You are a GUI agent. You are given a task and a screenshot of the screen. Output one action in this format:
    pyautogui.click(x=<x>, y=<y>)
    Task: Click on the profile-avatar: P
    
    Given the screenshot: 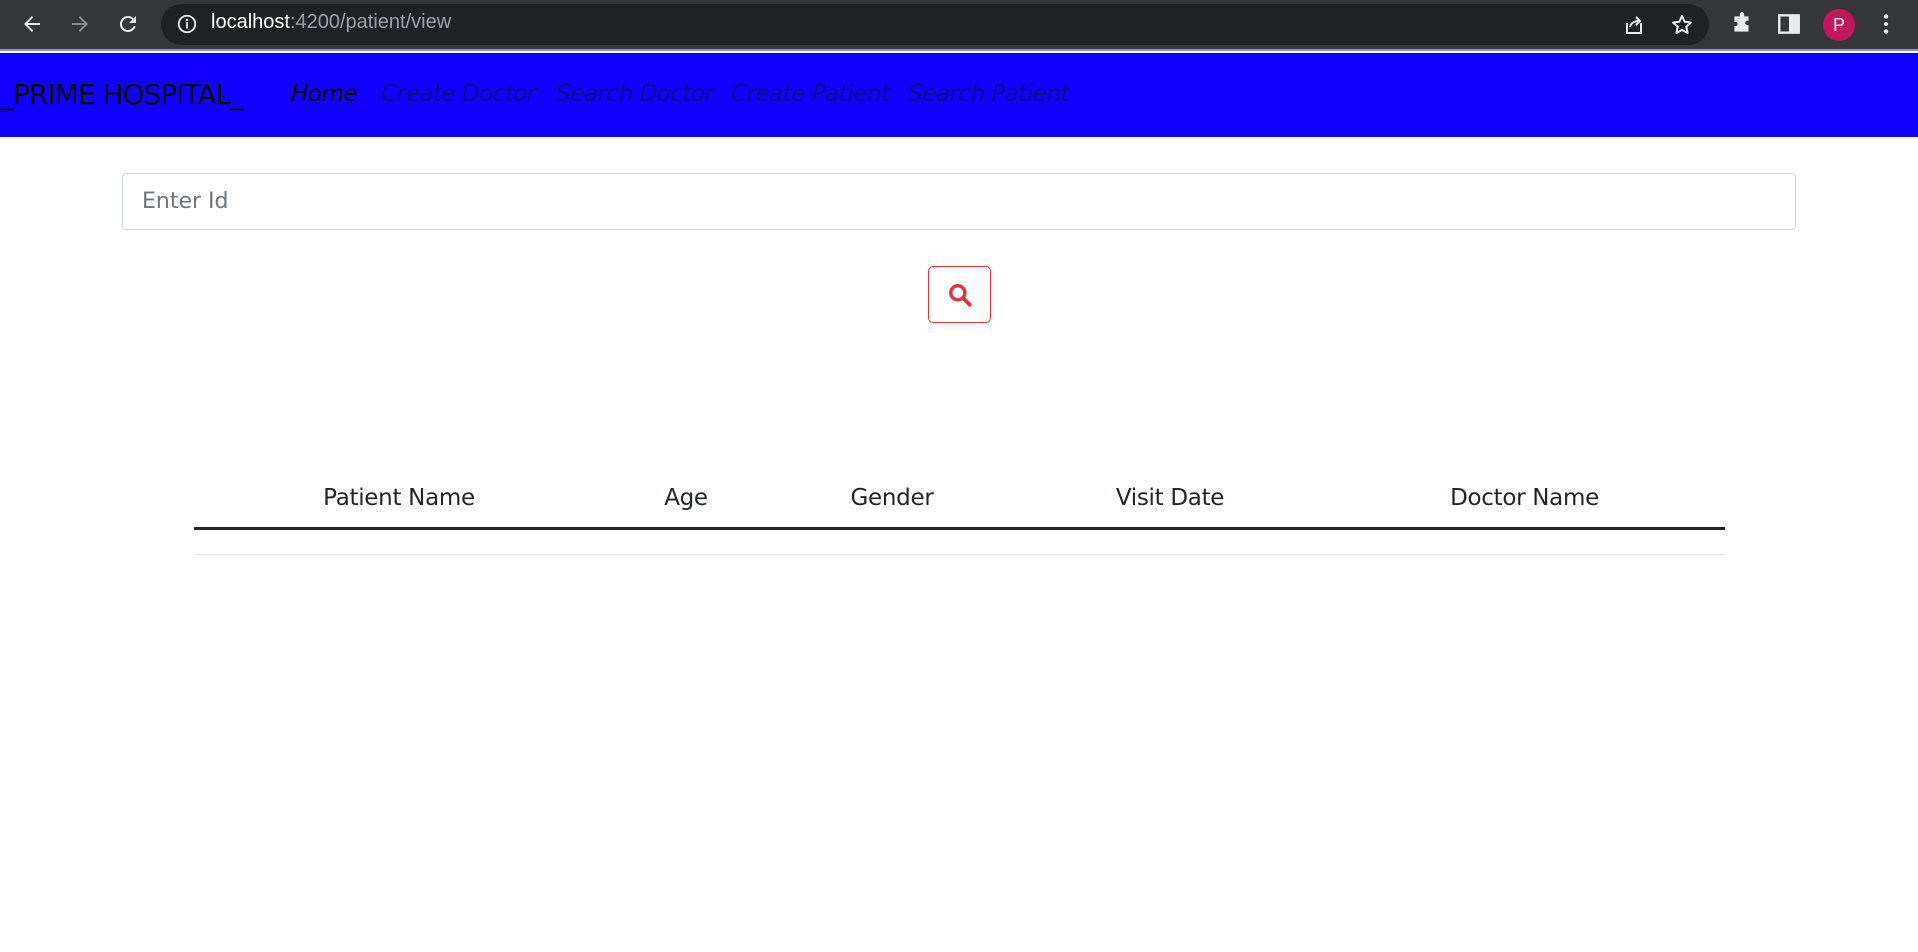 What is the action you would take?
    pyautogui.click(x=1839, y=25)
    